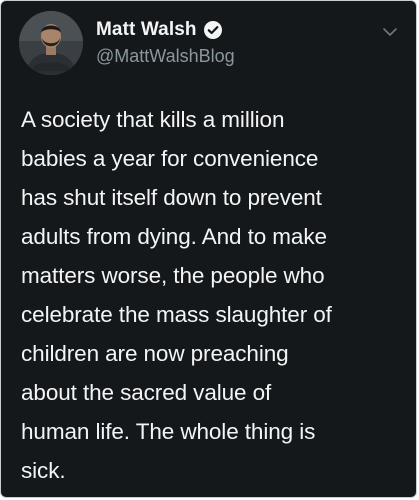 The height and width of the screenshot is (500, 419). Describe the element at coordinates (165, 56) in the screenshot. I see `author-handle: @MattWalshBlog` at that location.